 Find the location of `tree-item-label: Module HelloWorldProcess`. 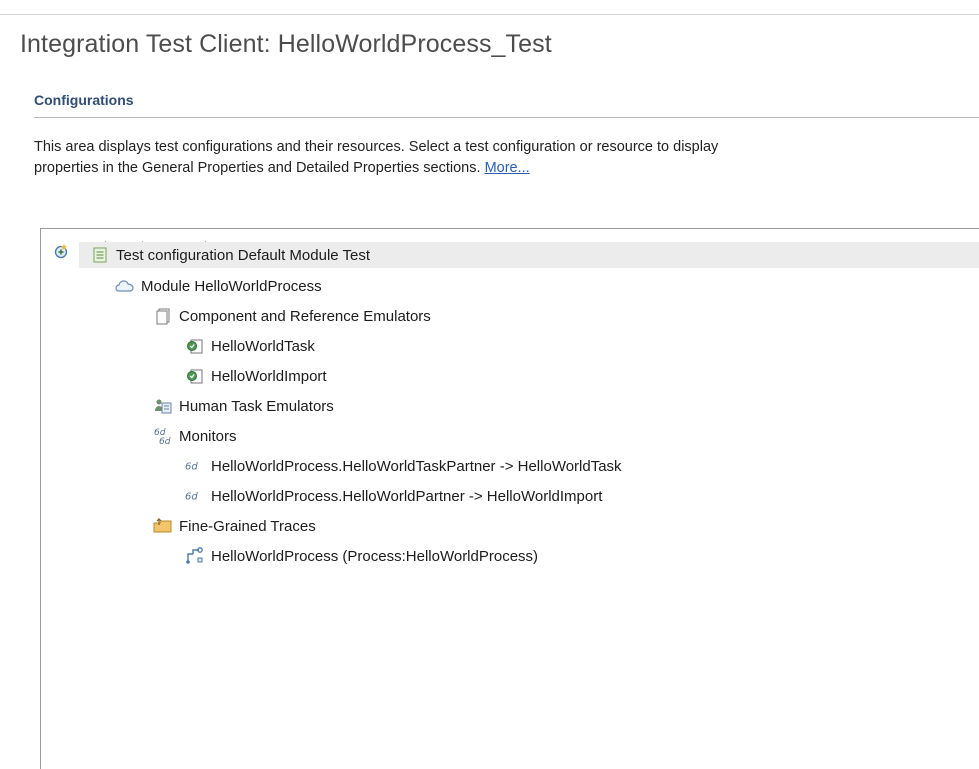

tree-item-label: Module HelloWorldProcess is located at coordinates (231, 286).